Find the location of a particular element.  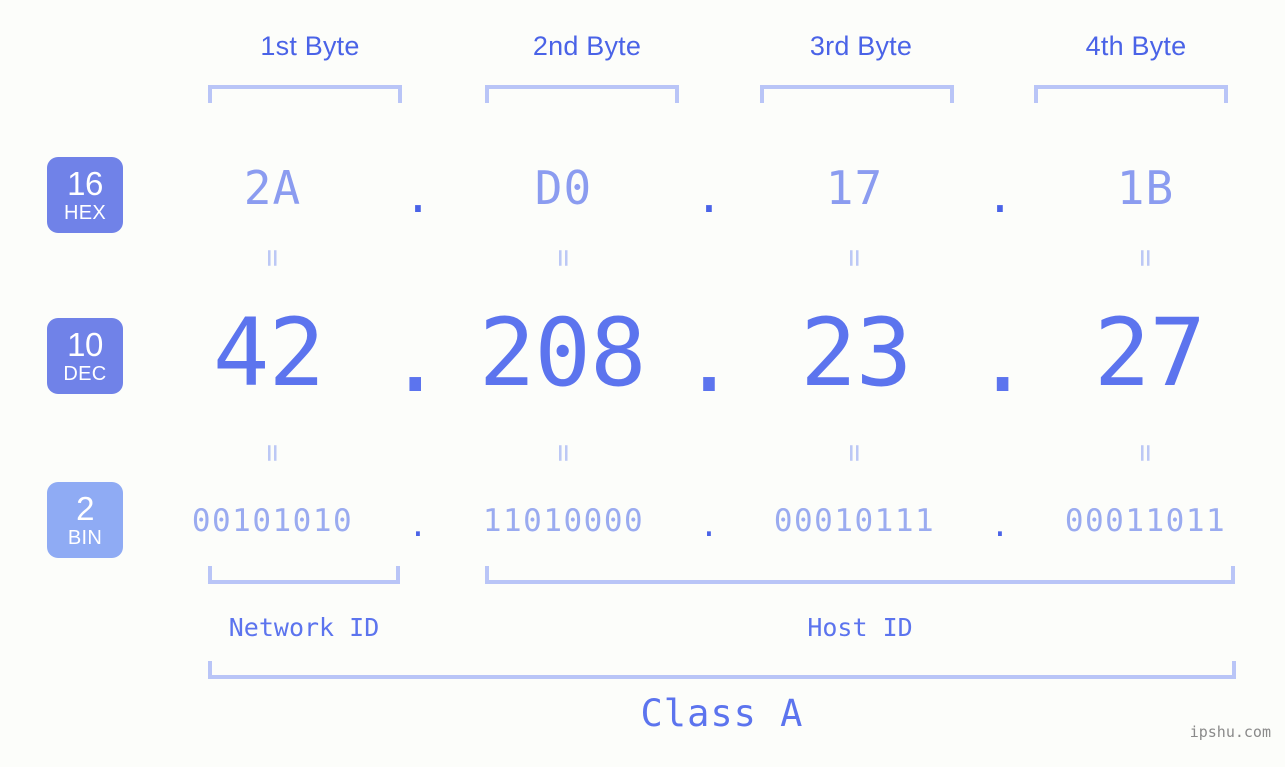

base-badge-hex-number: 16 is located at coordinates (85, 183).